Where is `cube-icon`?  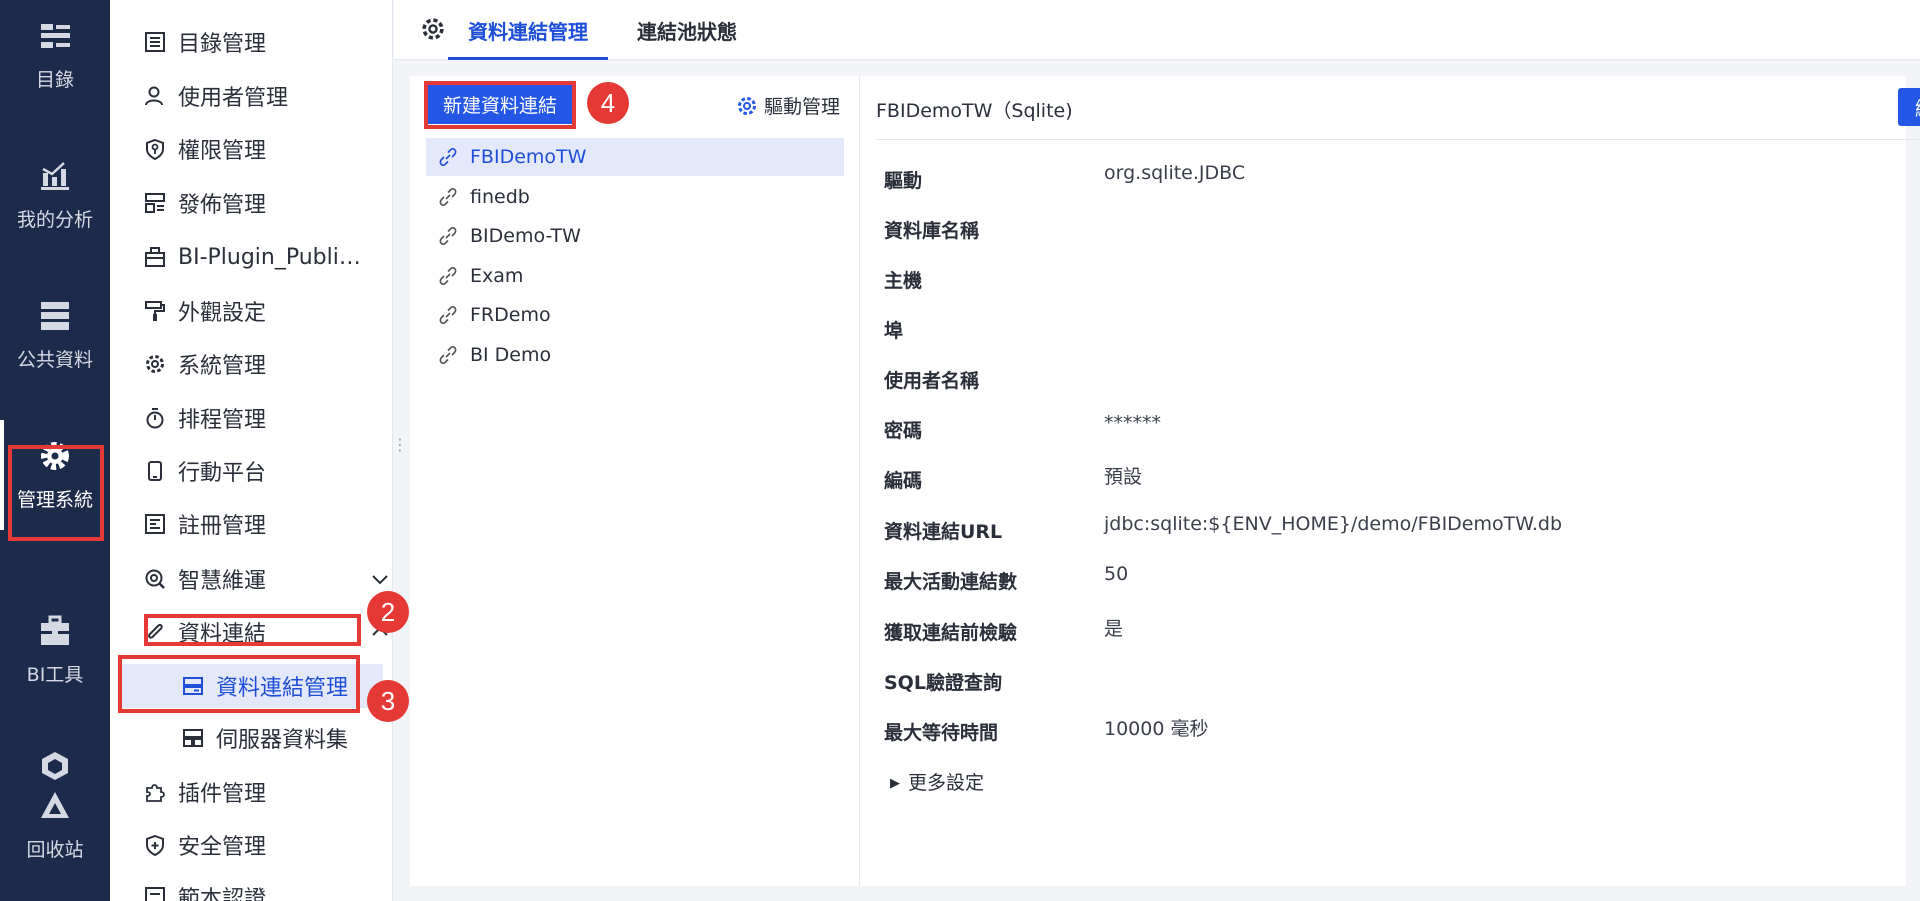 cube-icon is located at coordinates (55, 765).